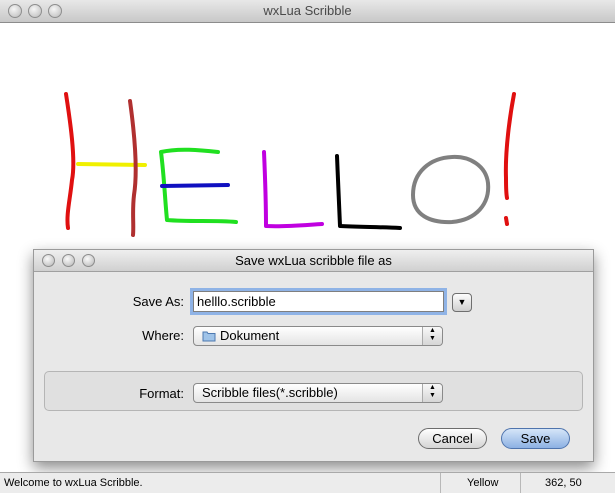 The width and height of the screenshot is (615, 493). I want to click on expand-arrow-icon: ▼, so click(462, 302).